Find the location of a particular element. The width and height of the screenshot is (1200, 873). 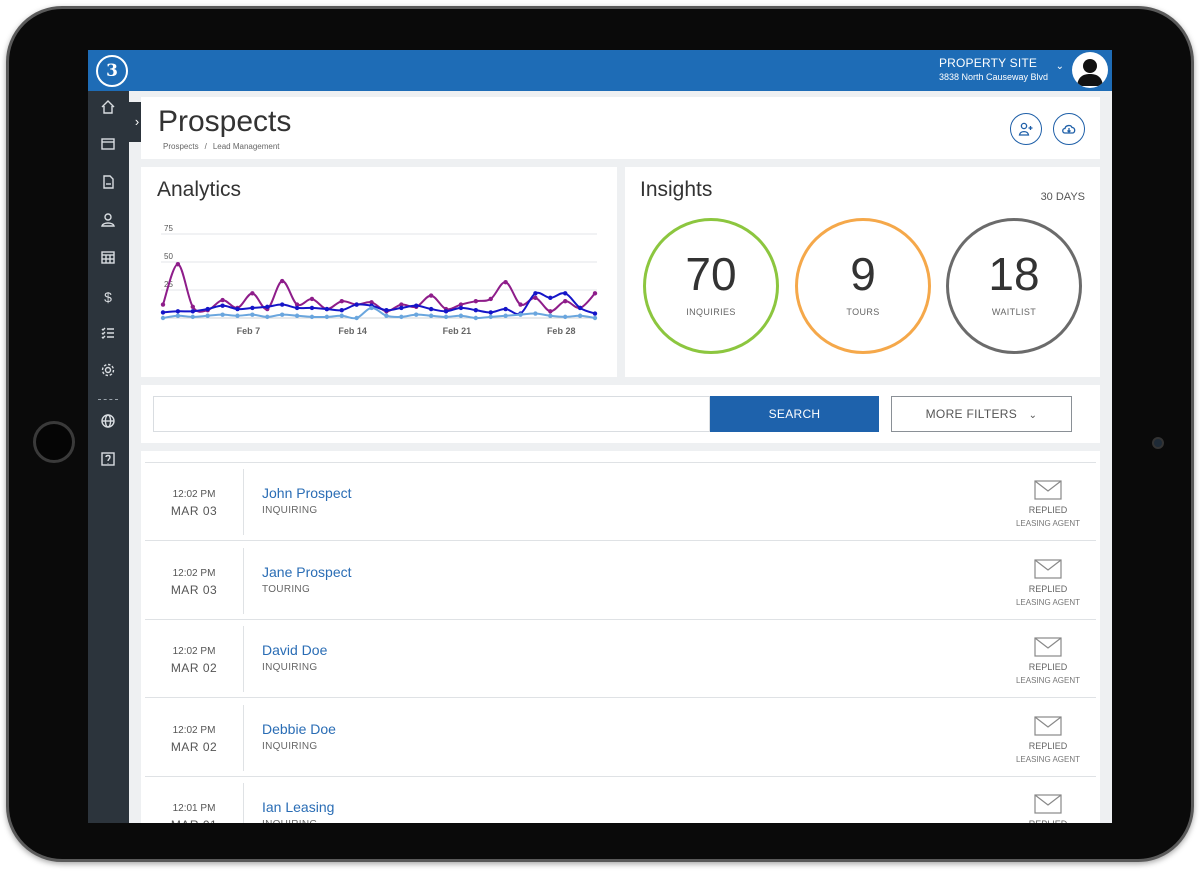

prospect-name: Jane Prospect is located at coordinates (307, 572).